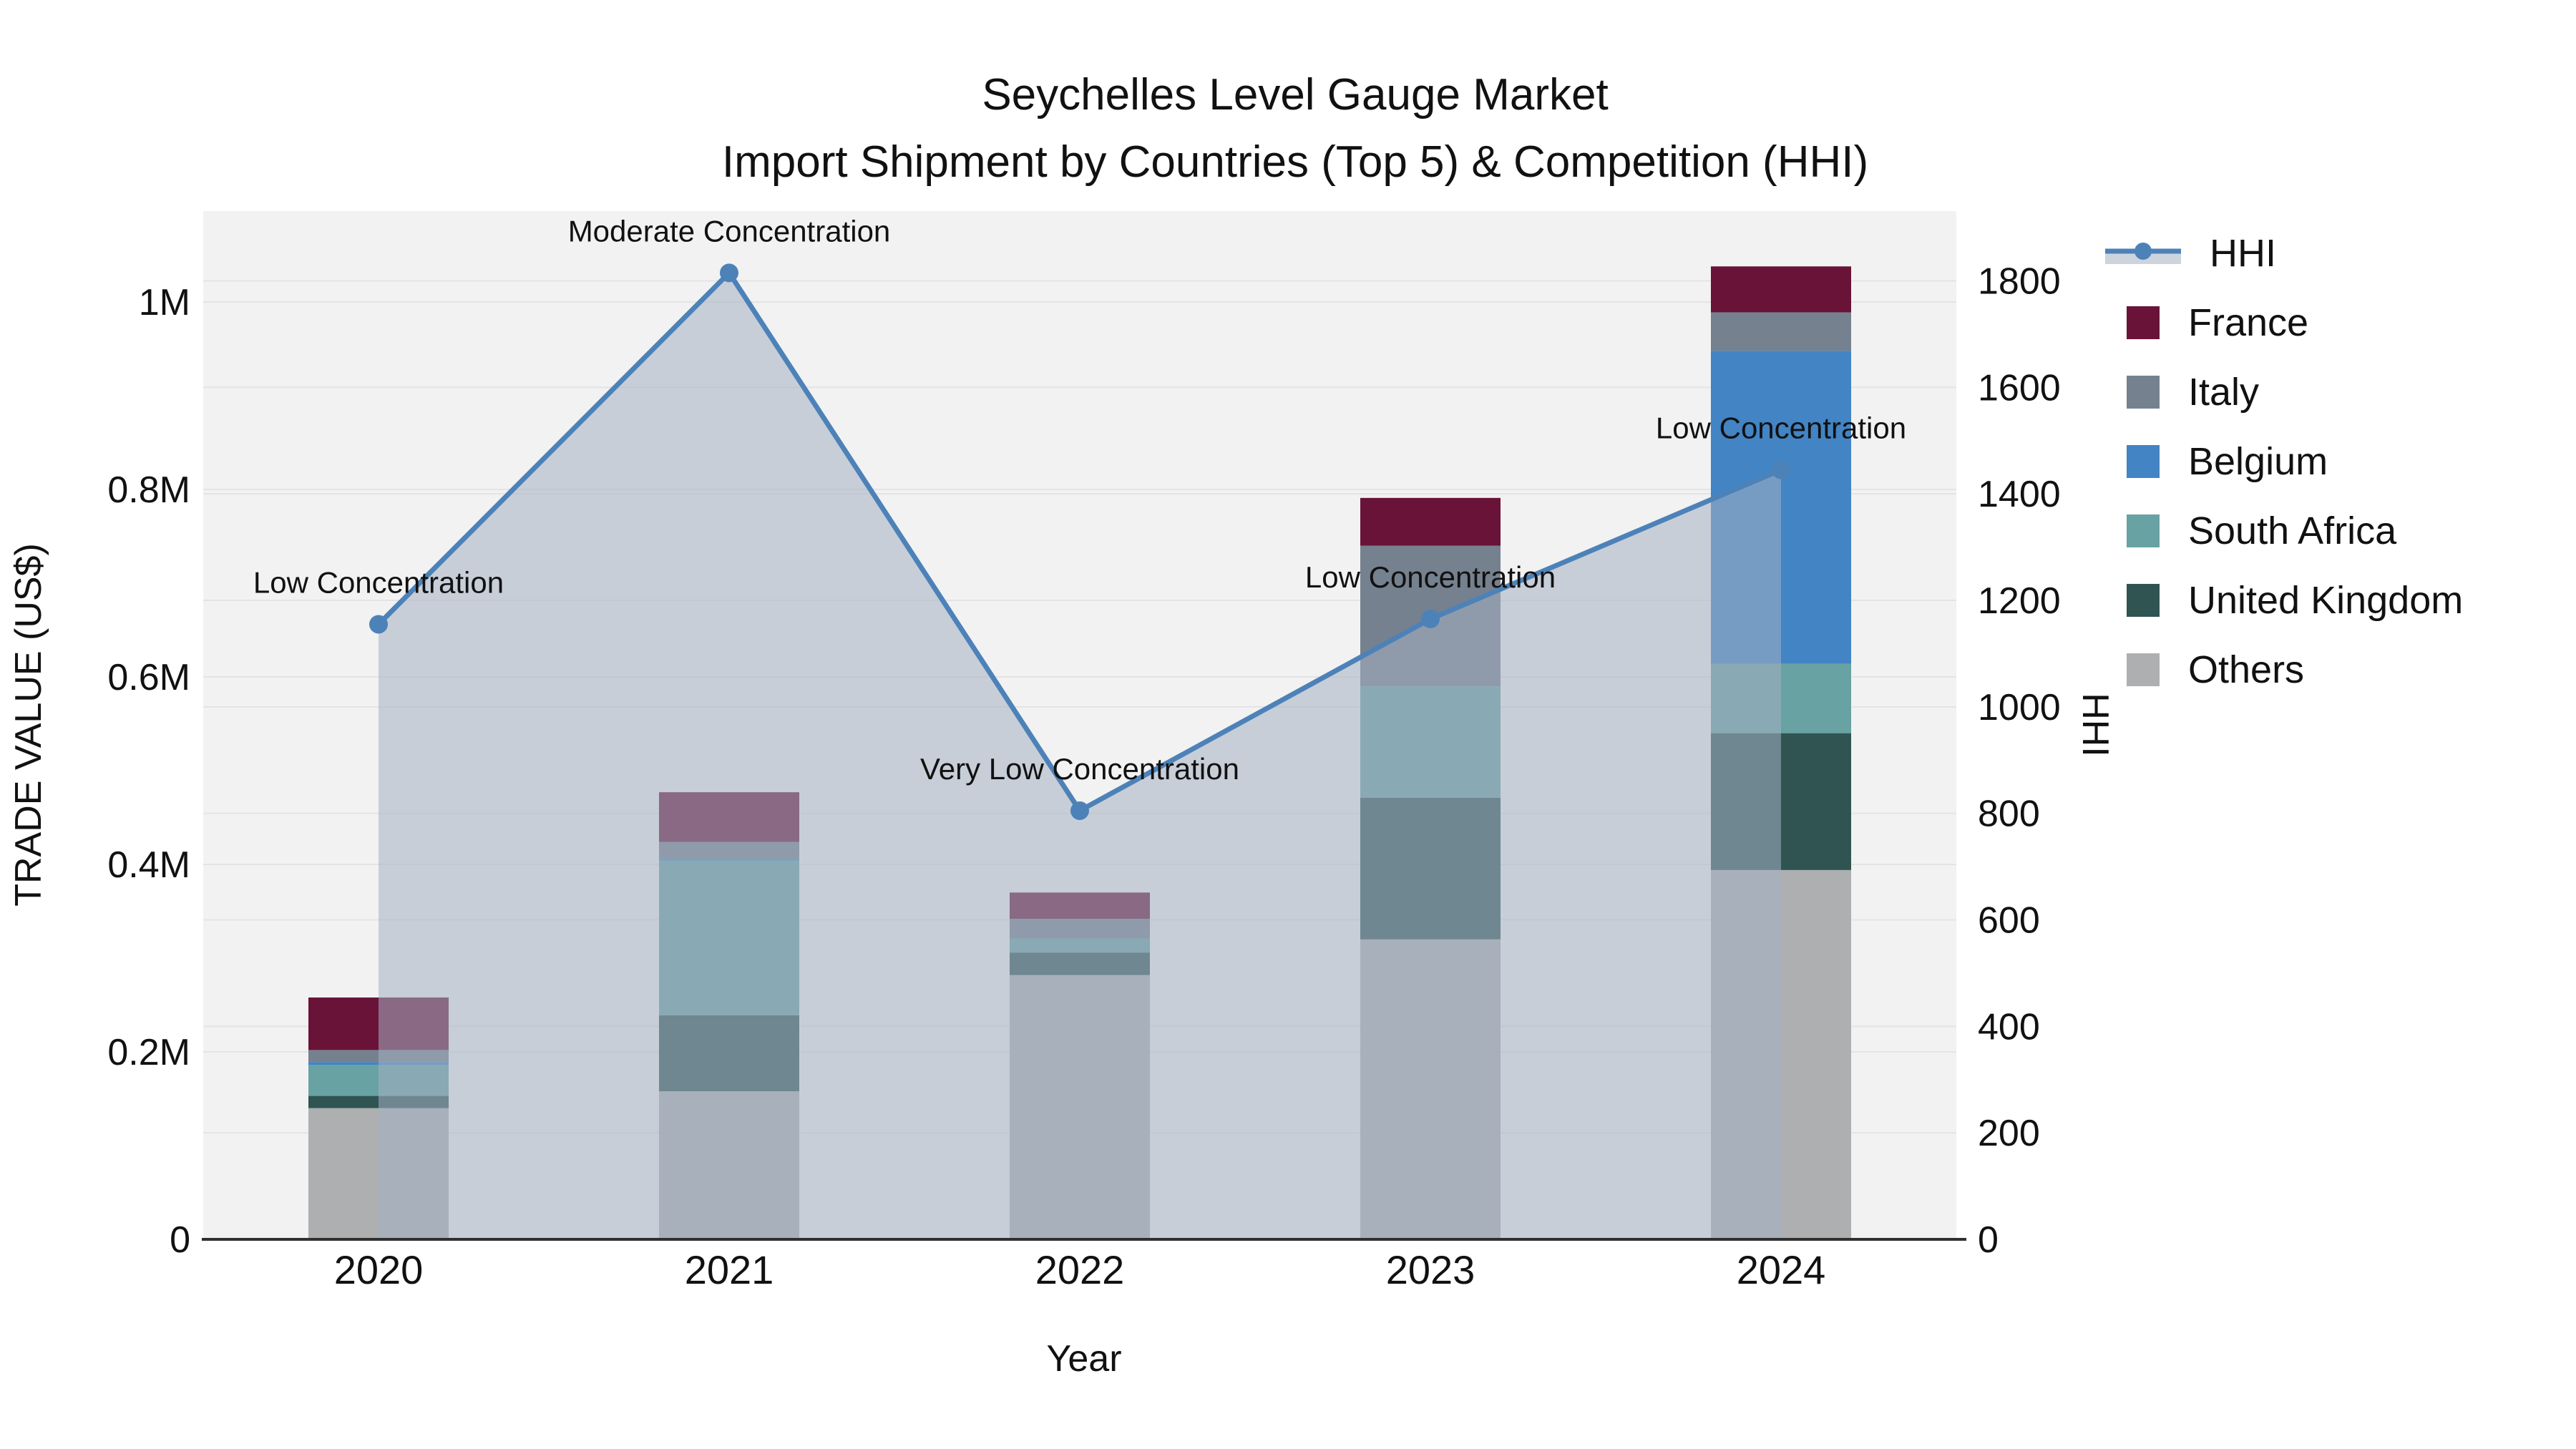  What do you see at coordinates (2292, 530) in the screenshot?
I see `legend-item-label: South Africa` at bounding box center [2292, 530].